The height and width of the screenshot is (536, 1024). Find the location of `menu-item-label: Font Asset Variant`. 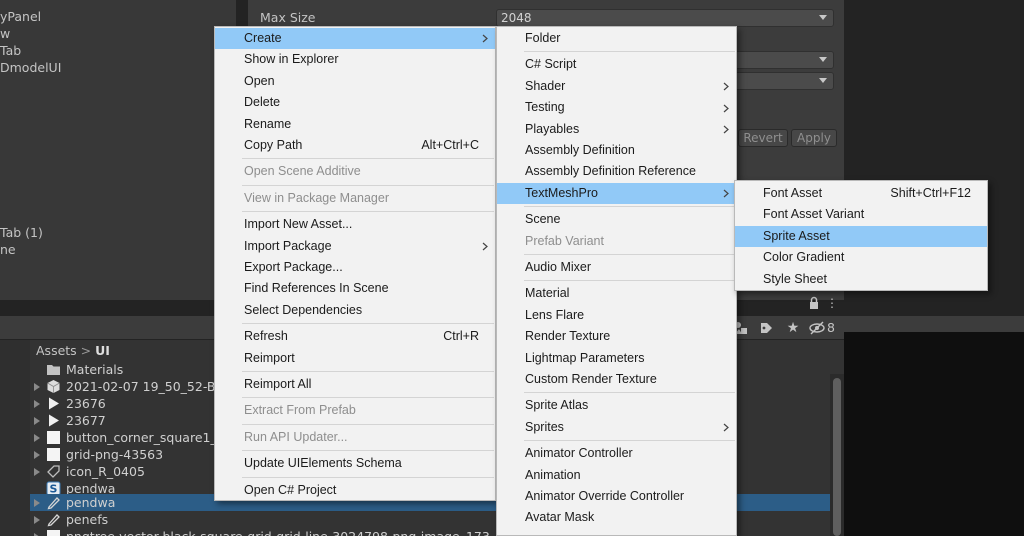

menu-item-label: Font Asset Variant is located at coordinates (814, 214).